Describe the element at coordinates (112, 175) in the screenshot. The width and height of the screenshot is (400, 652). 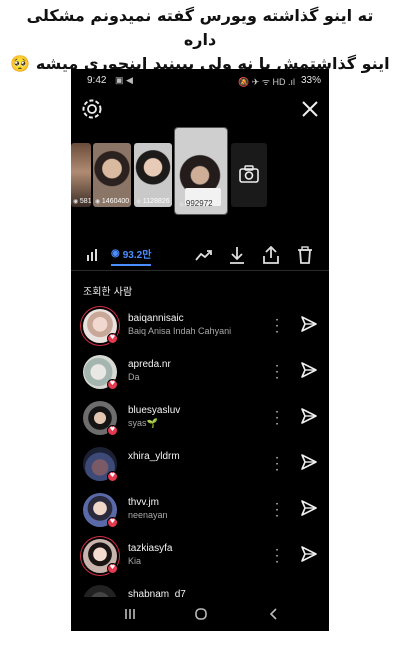
I see `story-thumbnail: ◉ 1460400` at that location.